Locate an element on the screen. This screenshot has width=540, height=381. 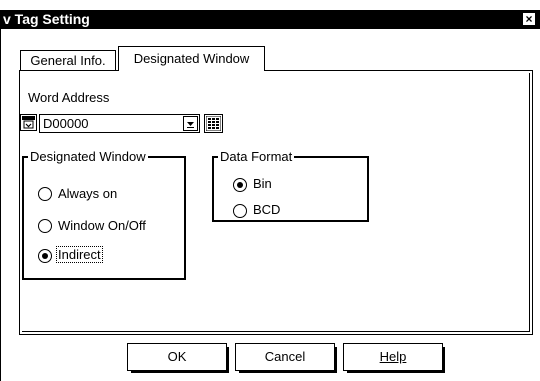
tab-designated-window-label: Designated Window is located at coordinates (191, 58).